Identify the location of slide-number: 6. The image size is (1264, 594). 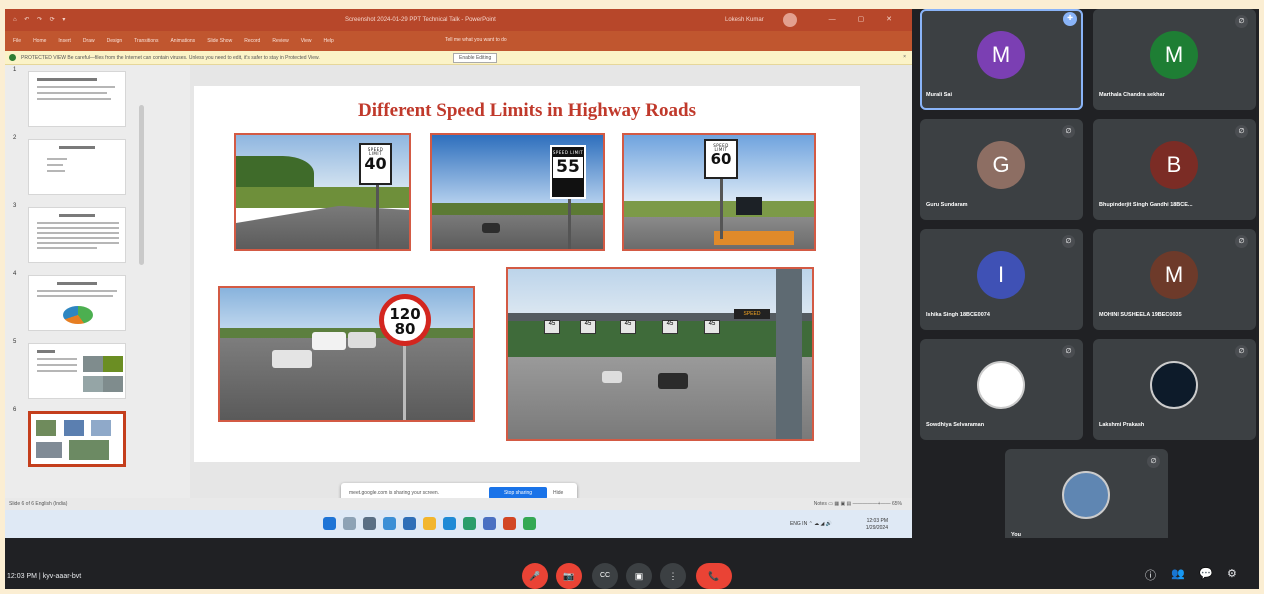
(15, 410).